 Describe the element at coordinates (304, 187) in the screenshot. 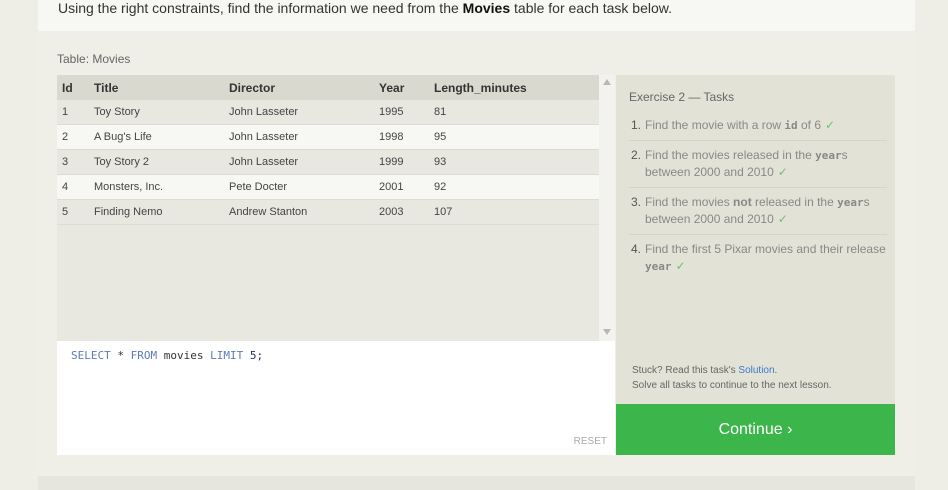

I see `cell-director: Pete Docter` at that location.